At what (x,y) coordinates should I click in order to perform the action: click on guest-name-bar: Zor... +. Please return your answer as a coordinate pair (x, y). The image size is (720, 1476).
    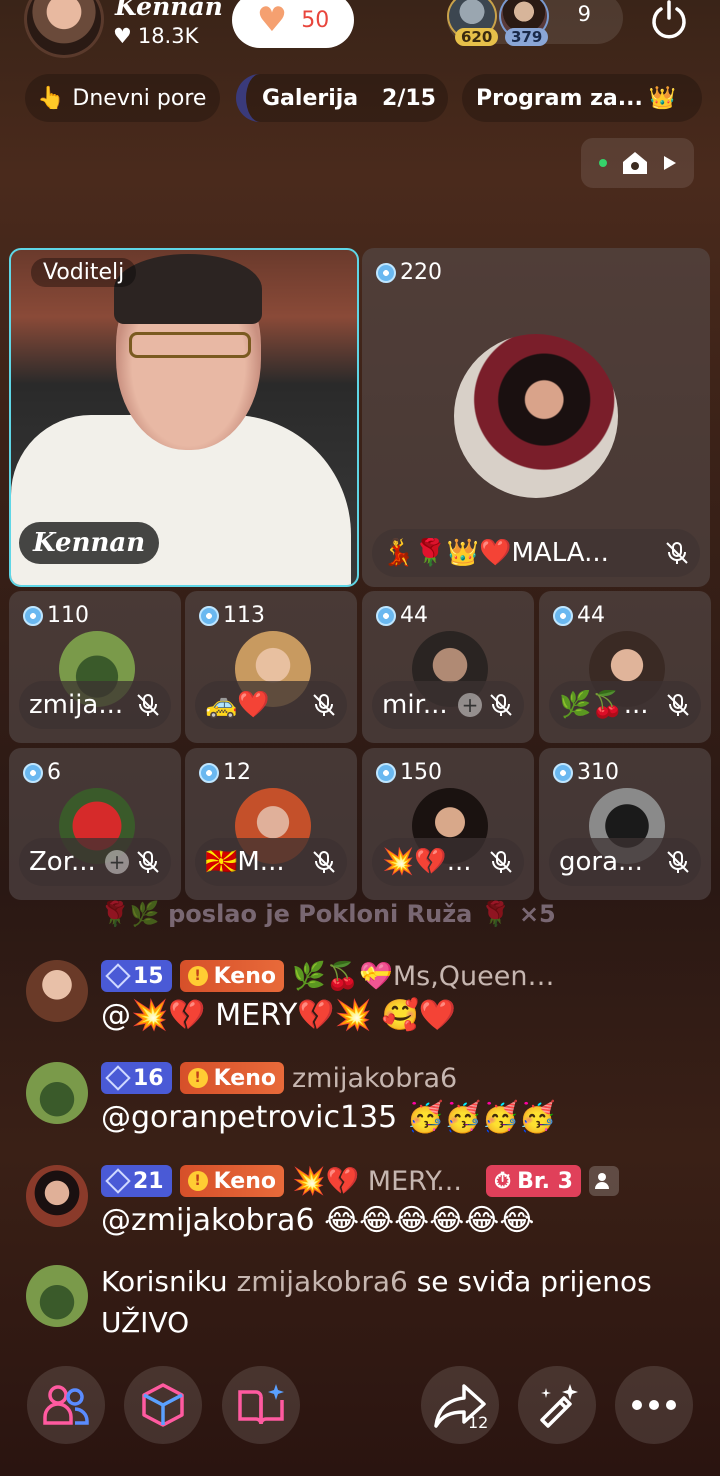
    Looking at the image, I should click on (95, 862).